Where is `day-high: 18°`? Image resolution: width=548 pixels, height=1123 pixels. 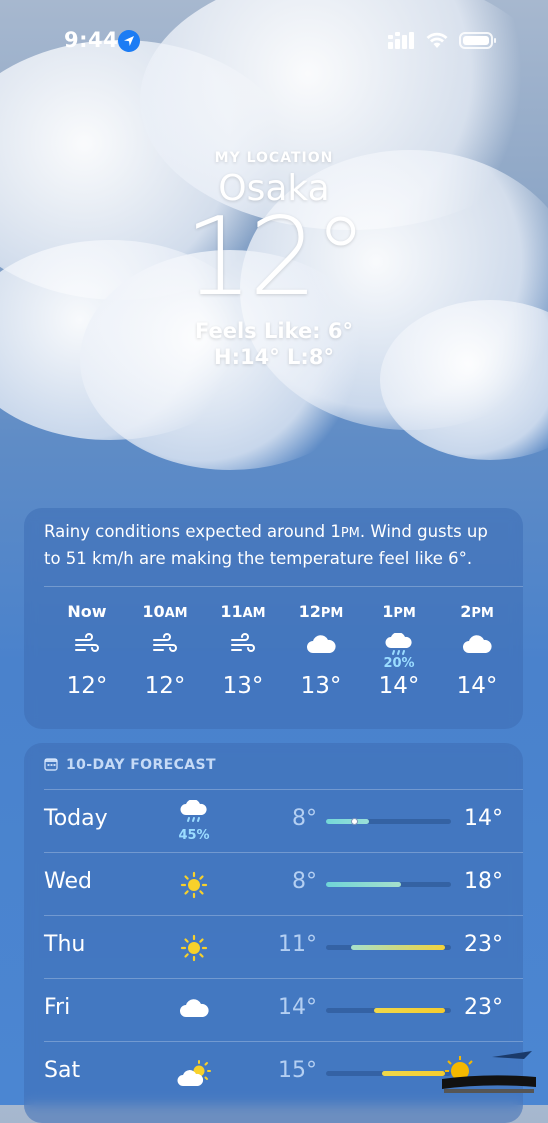 day-high: 18° is located at coordinates (483, 881).